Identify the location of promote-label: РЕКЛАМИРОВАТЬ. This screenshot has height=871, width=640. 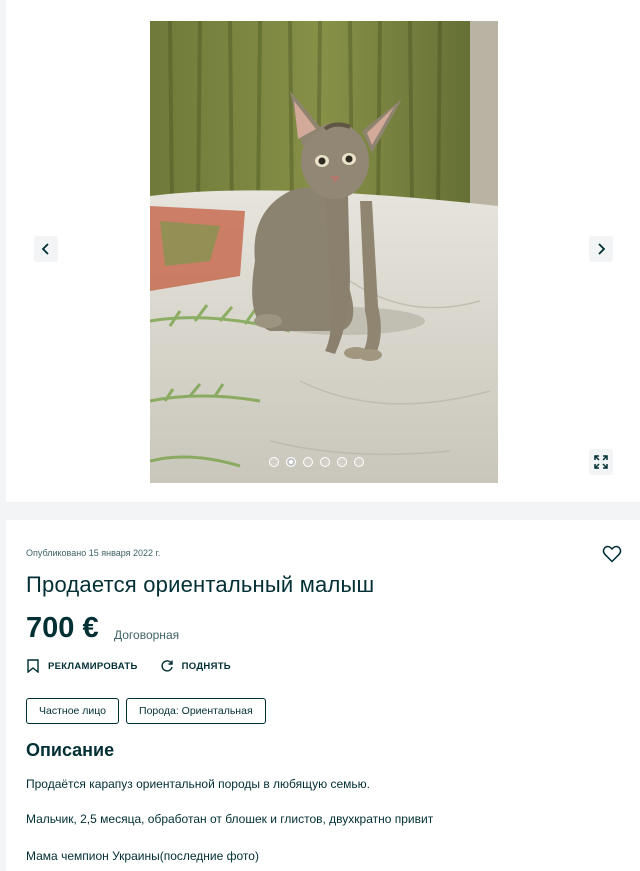
(93, 666).